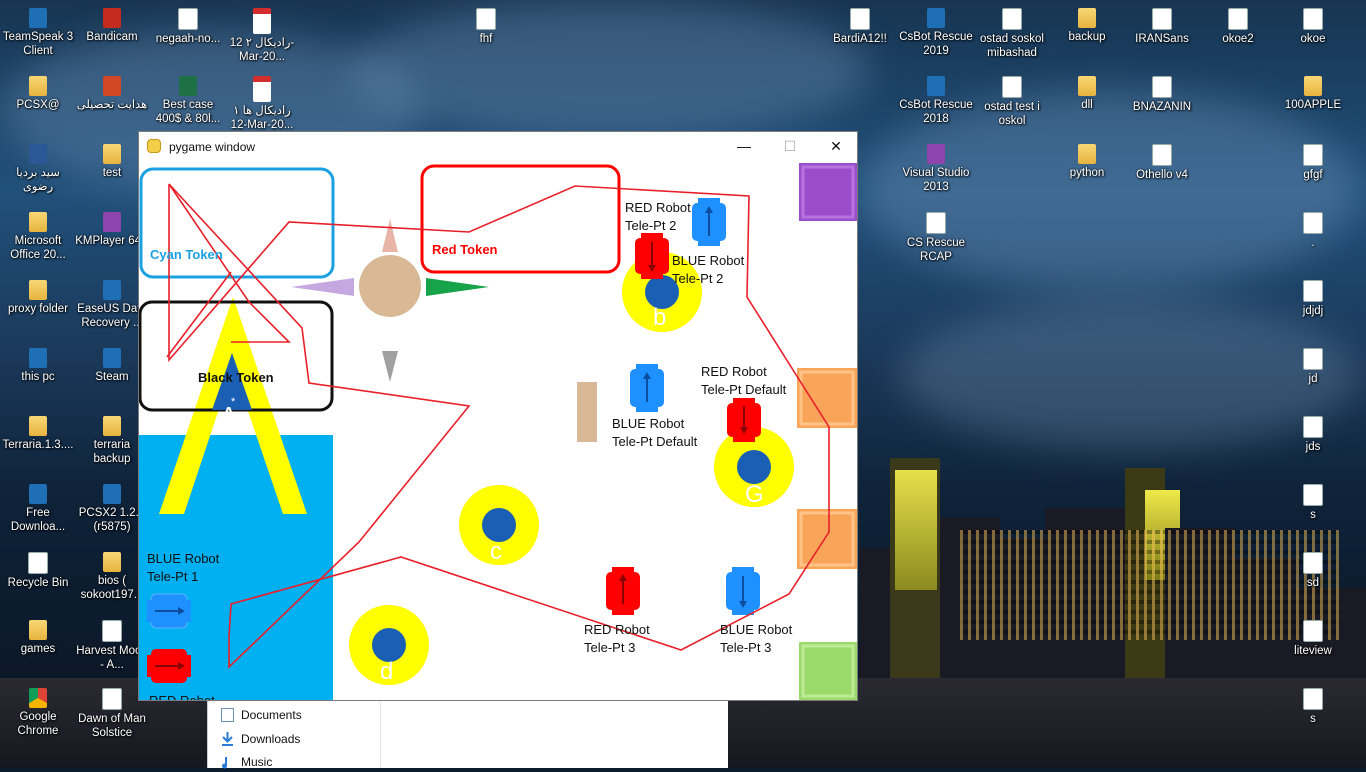 The image size is (1366, 772). I want to click on building-lights, so click(916, 530).